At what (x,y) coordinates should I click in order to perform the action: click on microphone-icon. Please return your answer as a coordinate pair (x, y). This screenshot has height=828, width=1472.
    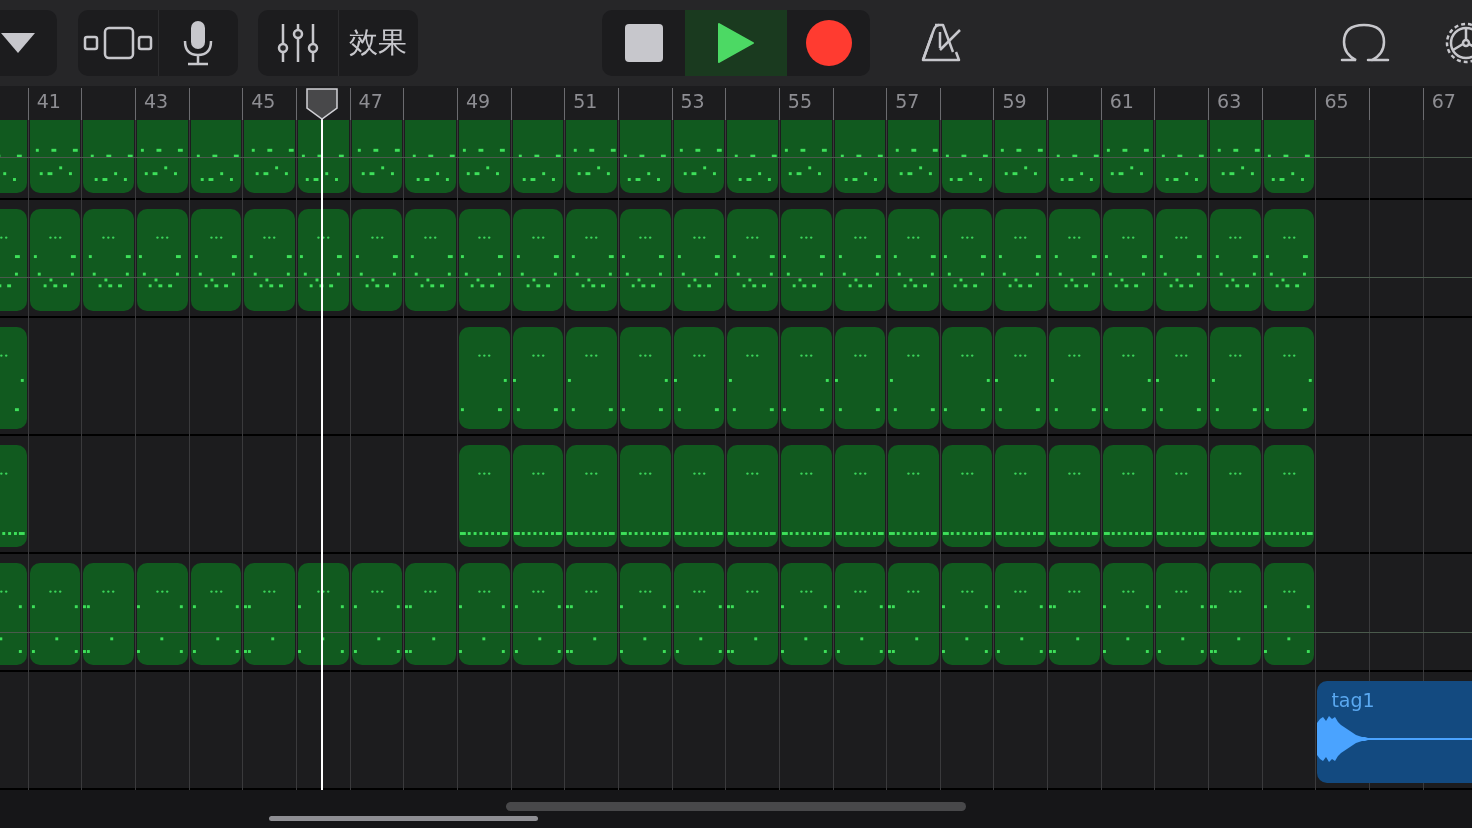
    Looking at the image, I should click on (198, 43).